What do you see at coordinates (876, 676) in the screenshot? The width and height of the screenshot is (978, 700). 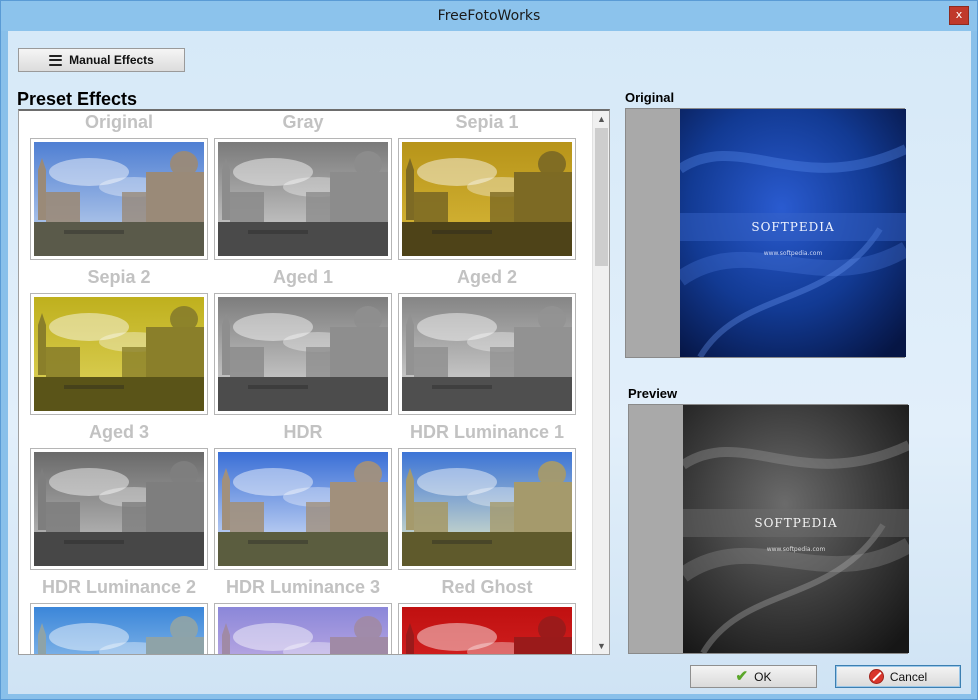 I see `cancel-icon` at bounding box center [876, 676].